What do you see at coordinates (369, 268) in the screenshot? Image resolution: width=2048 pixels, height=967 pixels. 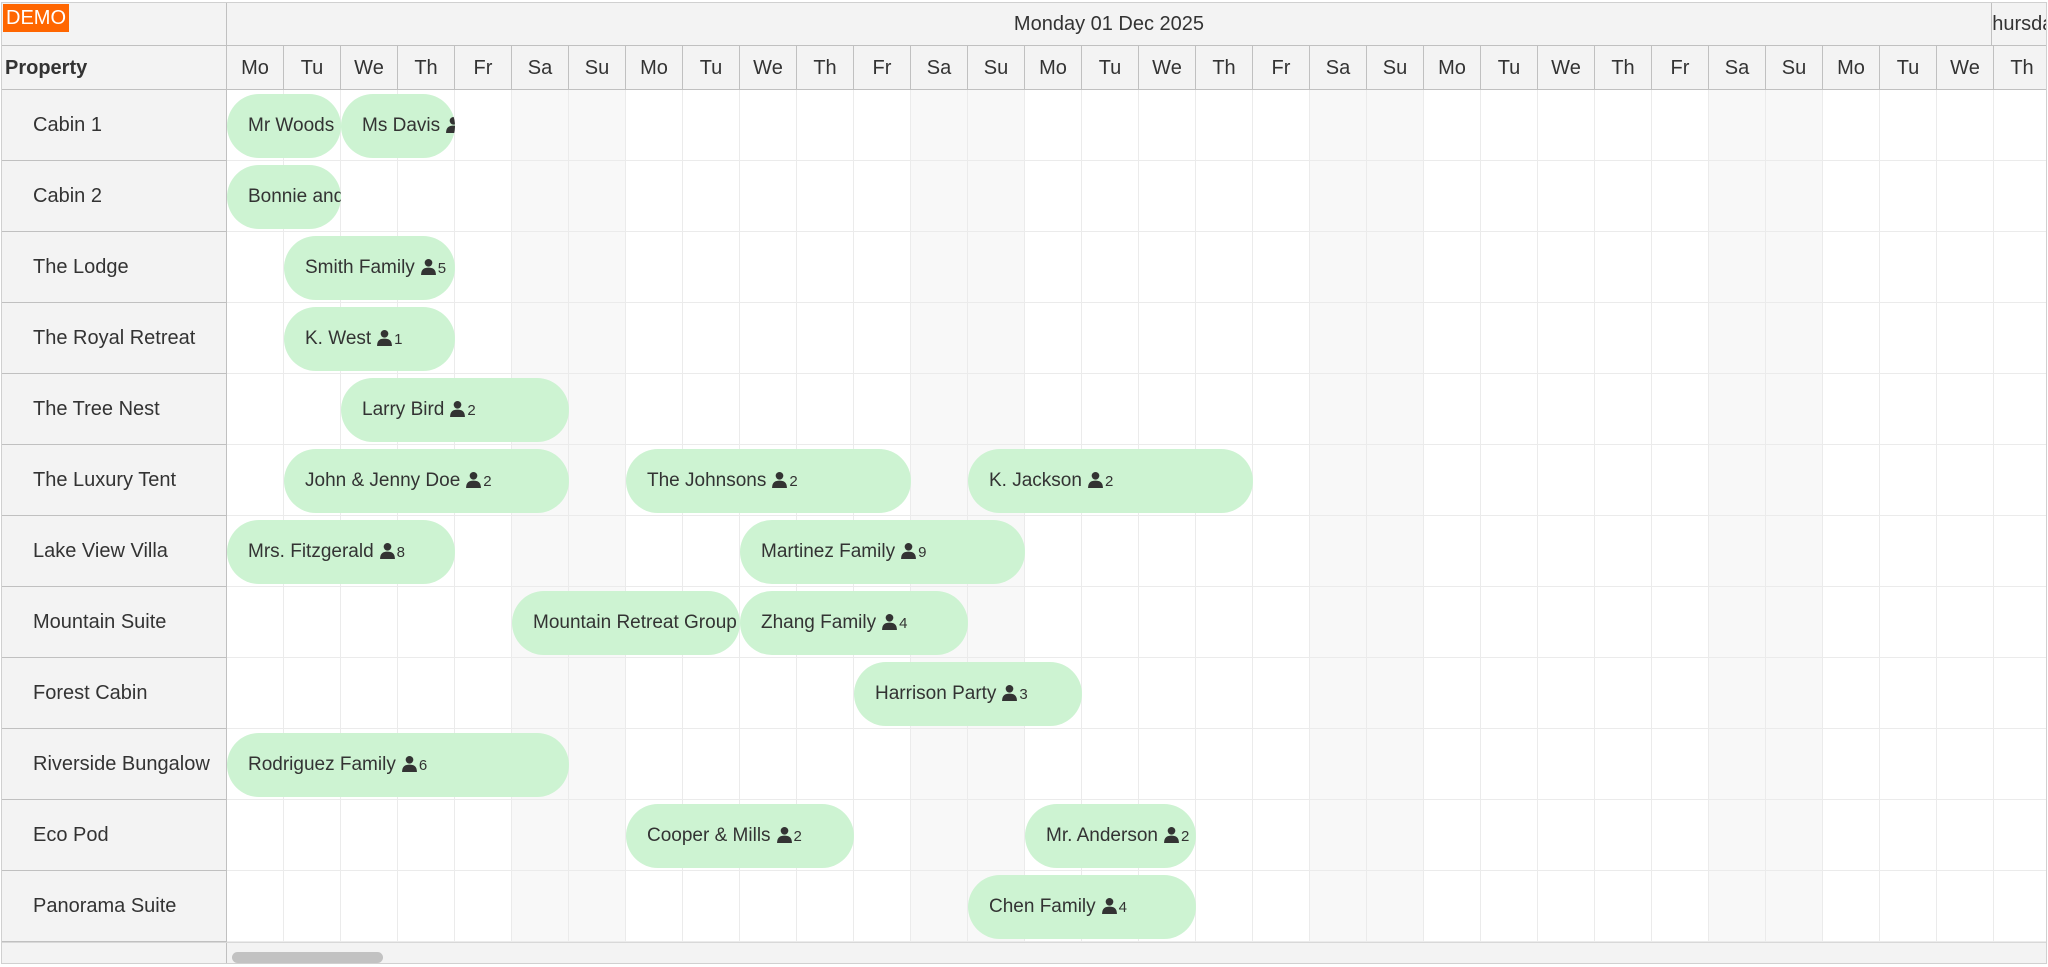 I see `reservation-event: Smith Family 5` at bounding box center [369, 268].